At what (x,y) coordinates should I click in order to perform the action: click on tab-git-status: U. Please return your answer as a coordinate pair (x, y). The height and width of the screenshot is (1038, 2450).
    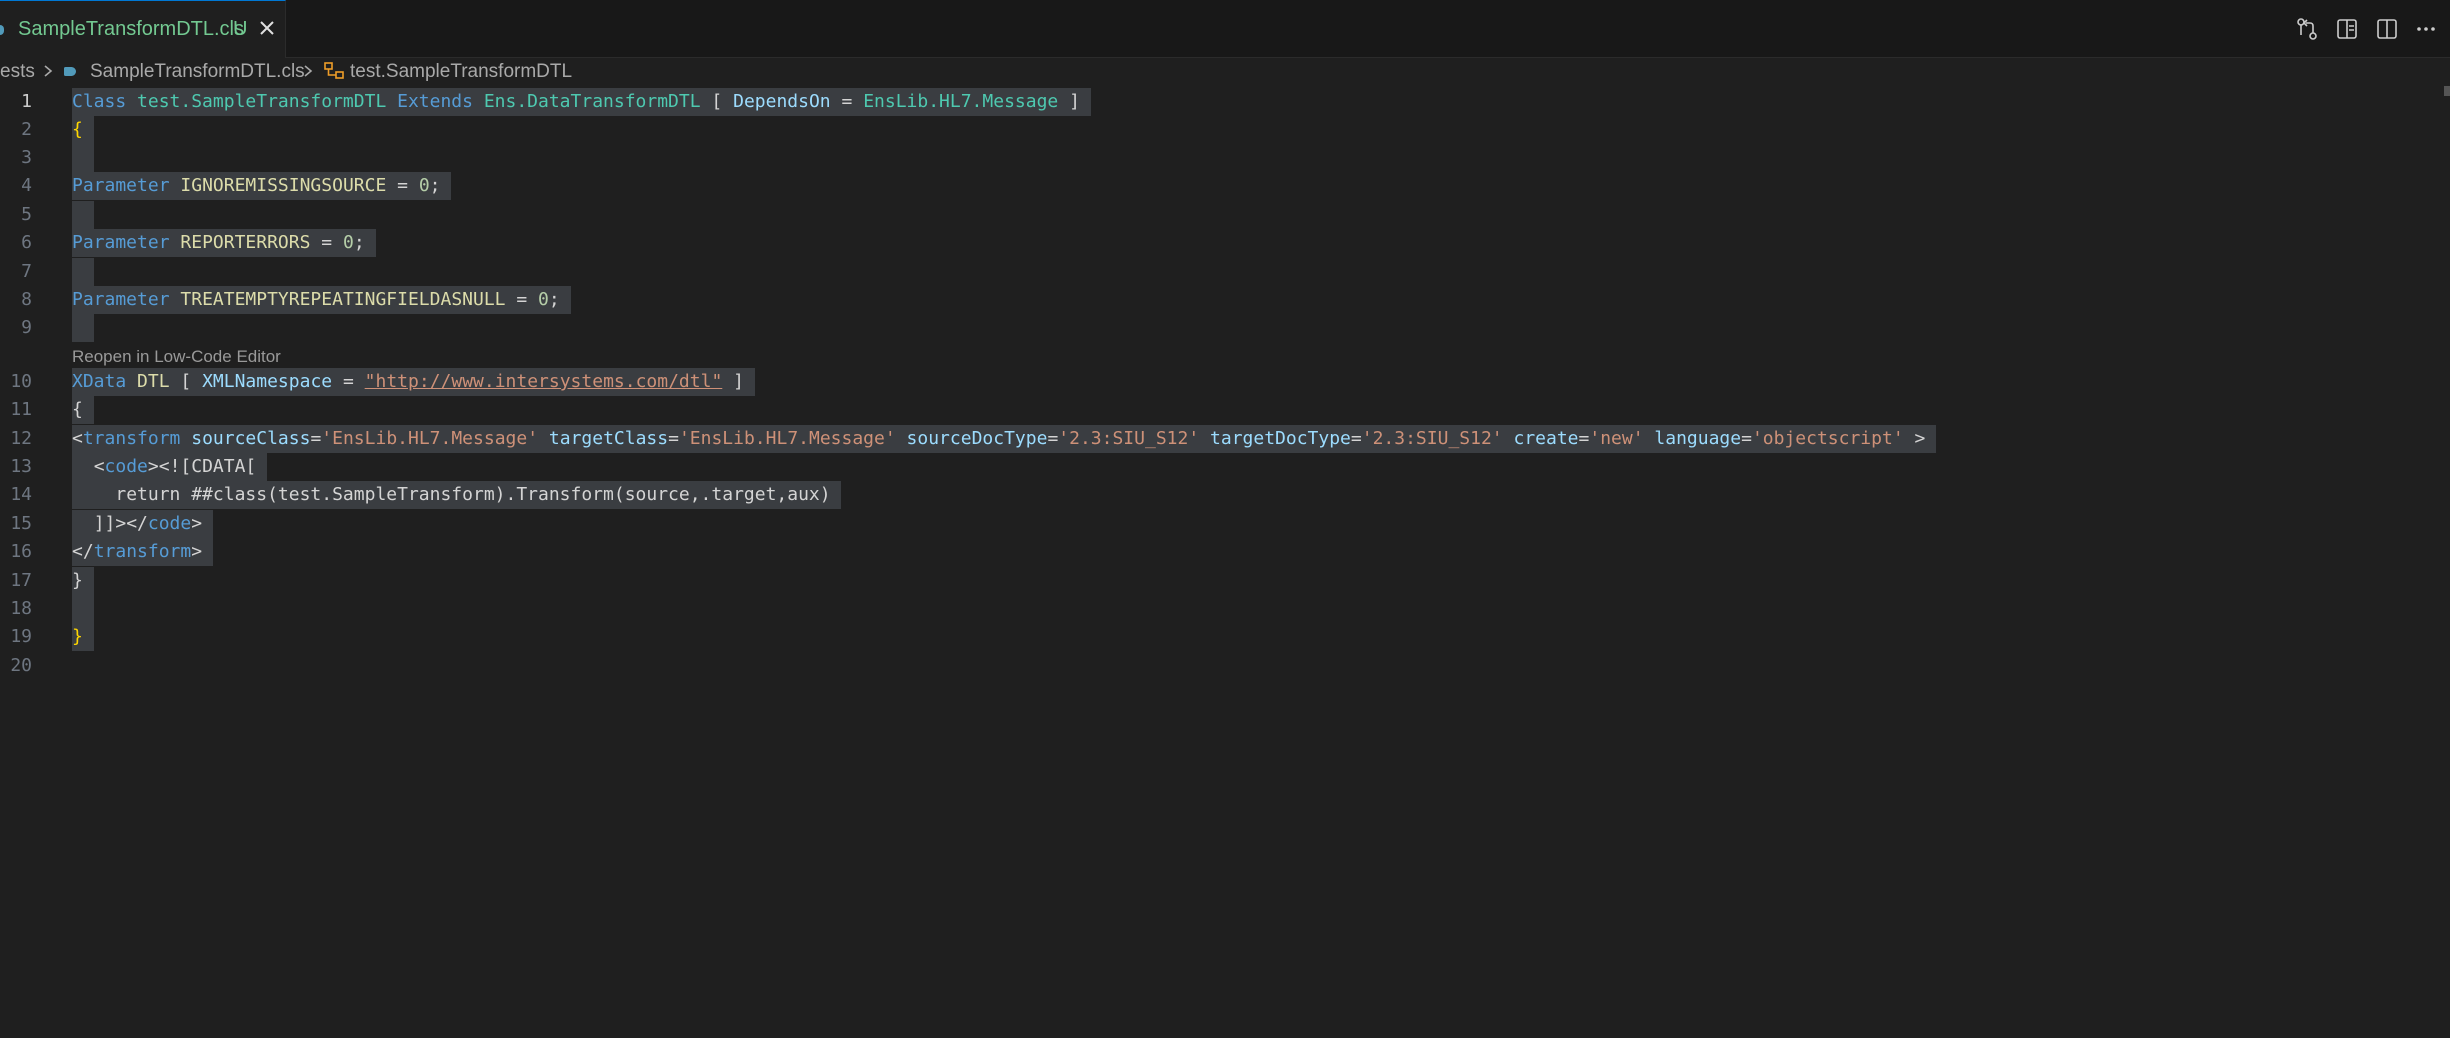
    Looking at the image, I should click on (240, 29).